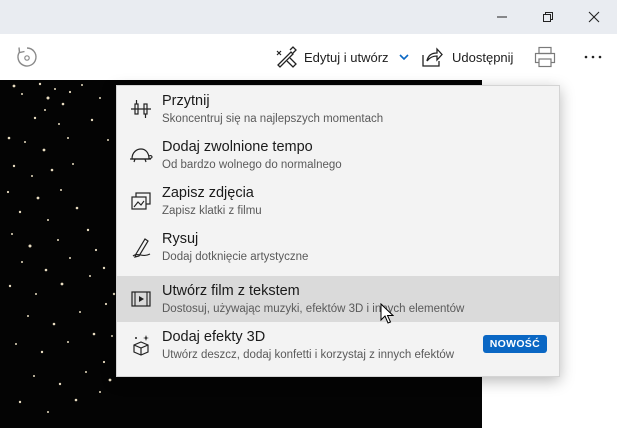  Describe the element at coordinates (141, 247) in the screenshot. I see `draw-icon` at that location.